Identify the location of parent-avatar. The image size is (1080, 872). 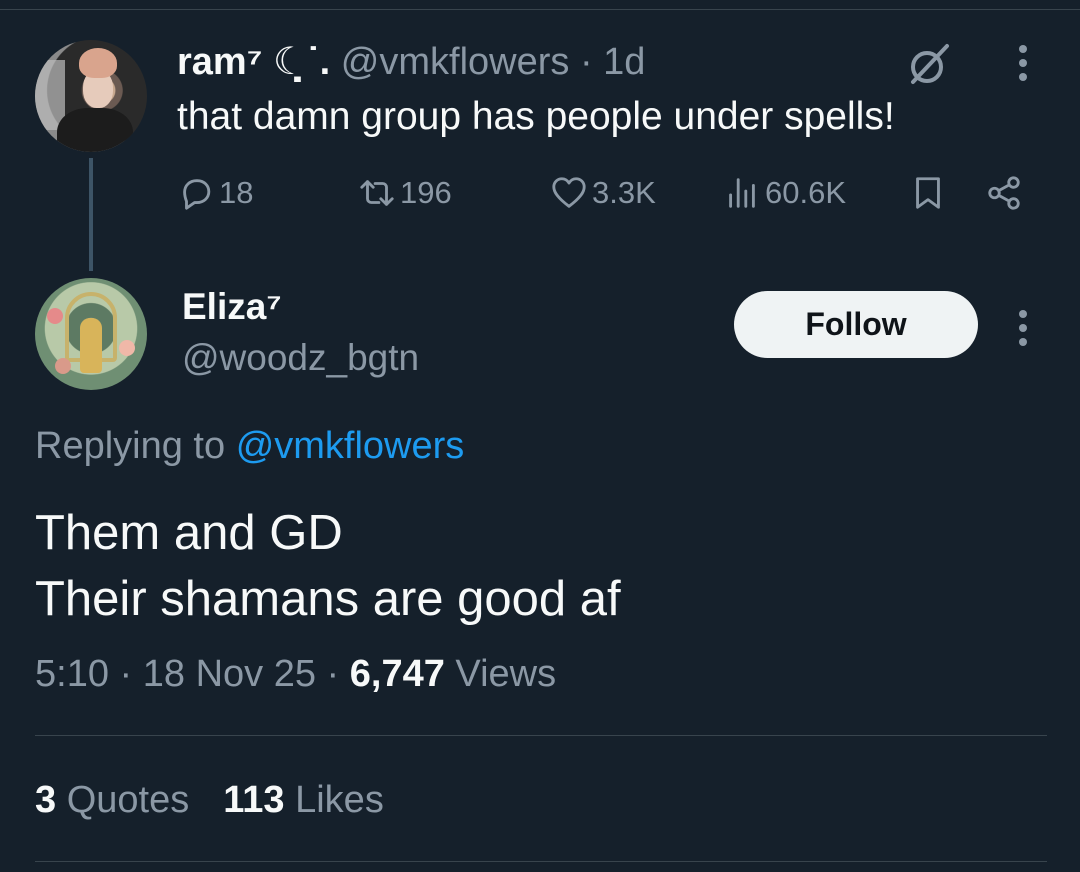
(91, 96).